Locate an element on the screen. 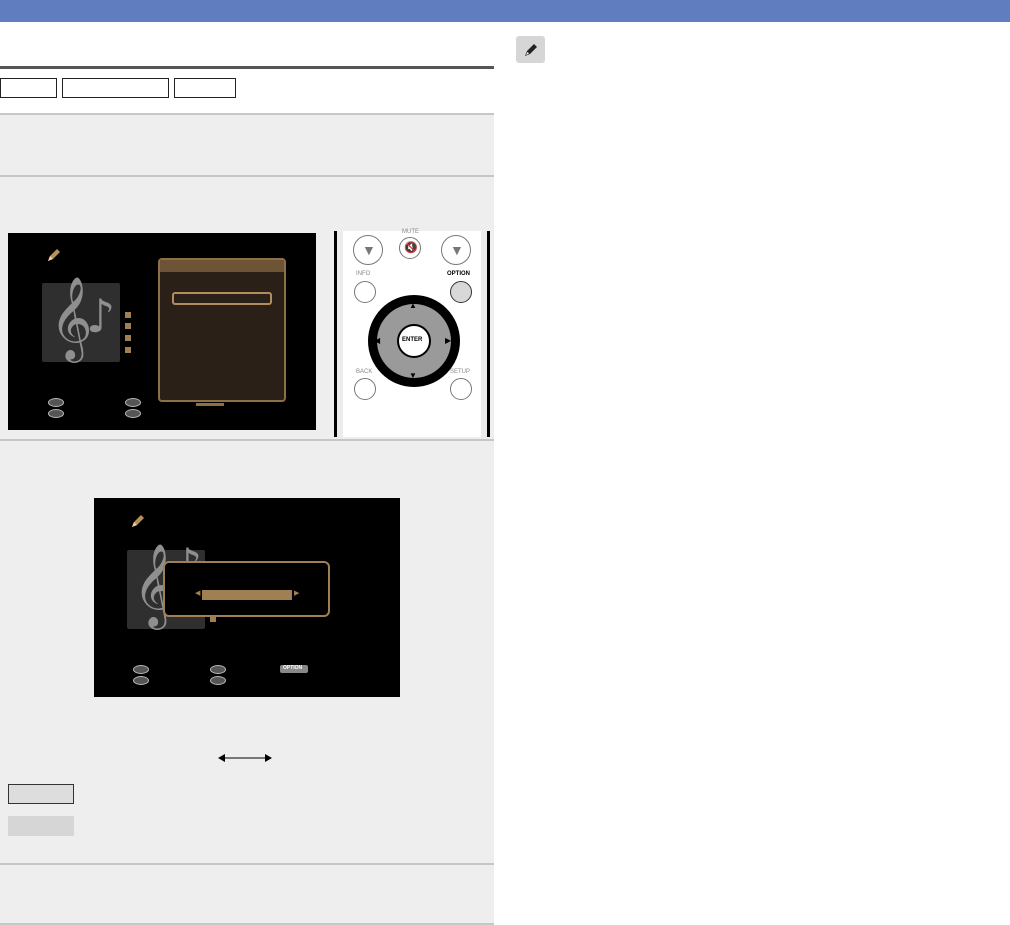 The image size is (1010, 925). info-button is located at coordinates (365, 292).